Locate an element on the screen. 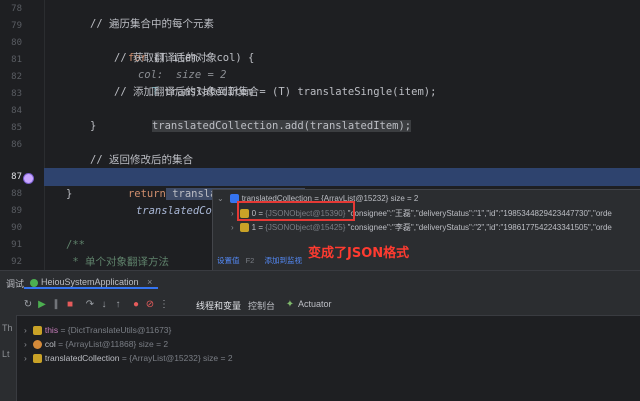  tab-console: 控制台 is located at coordinates (261, 305).